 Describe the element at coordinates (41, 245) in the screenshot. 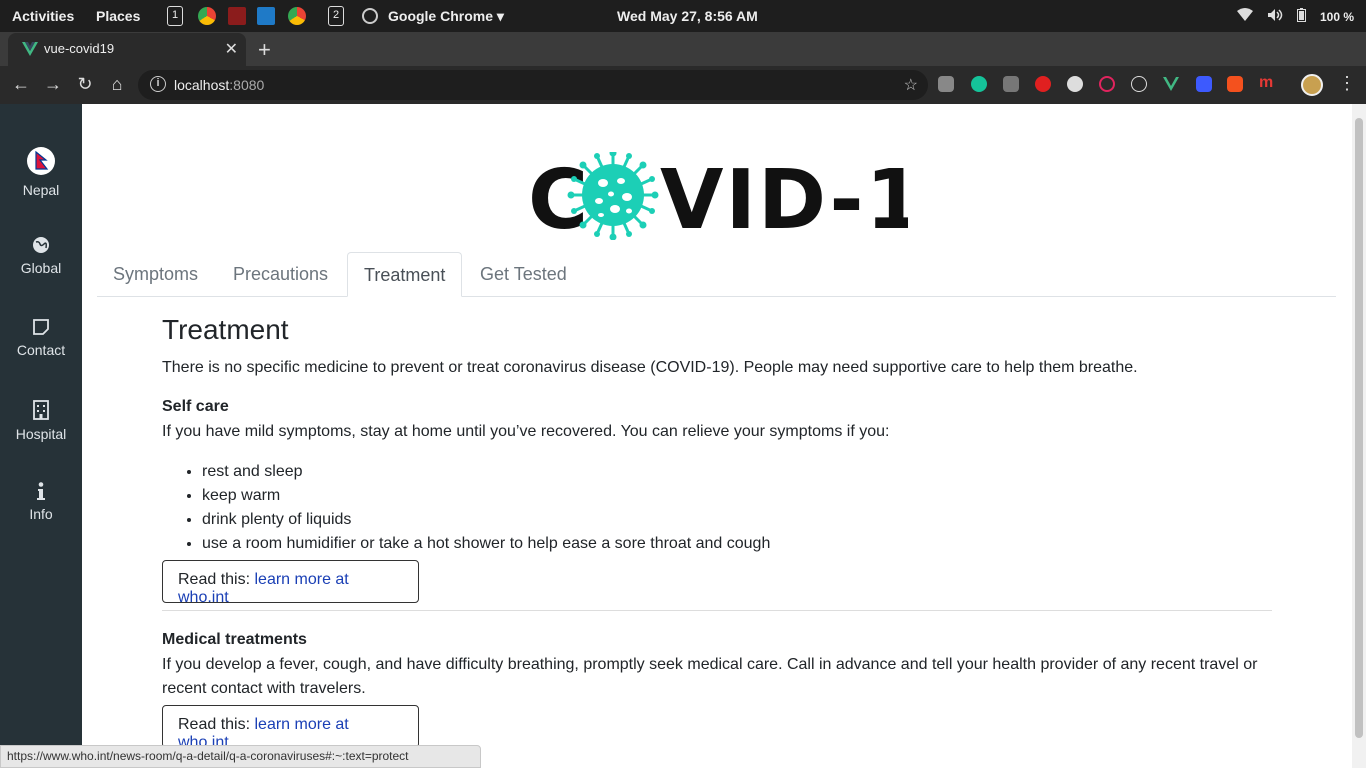

I see `globe-icon` at that location.